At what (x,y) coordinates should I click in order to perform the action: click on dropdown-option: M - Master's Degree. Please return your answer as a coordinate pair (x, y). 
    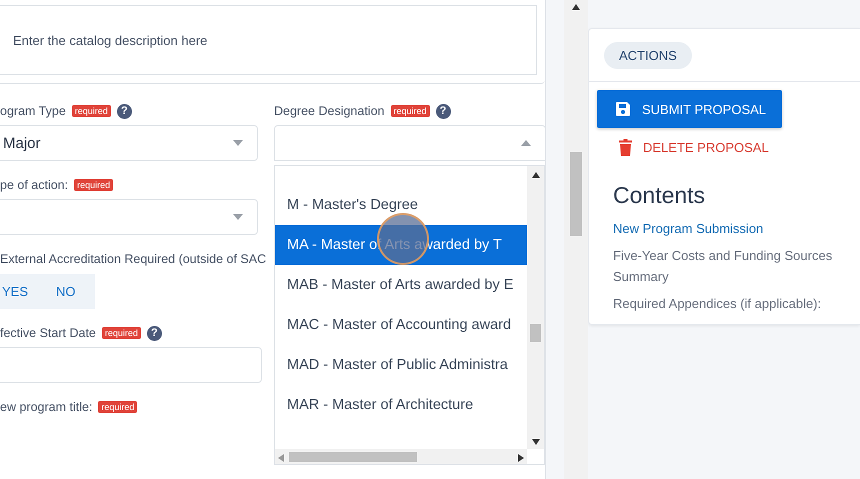
    Looking at the image, I should click on (401, 205).